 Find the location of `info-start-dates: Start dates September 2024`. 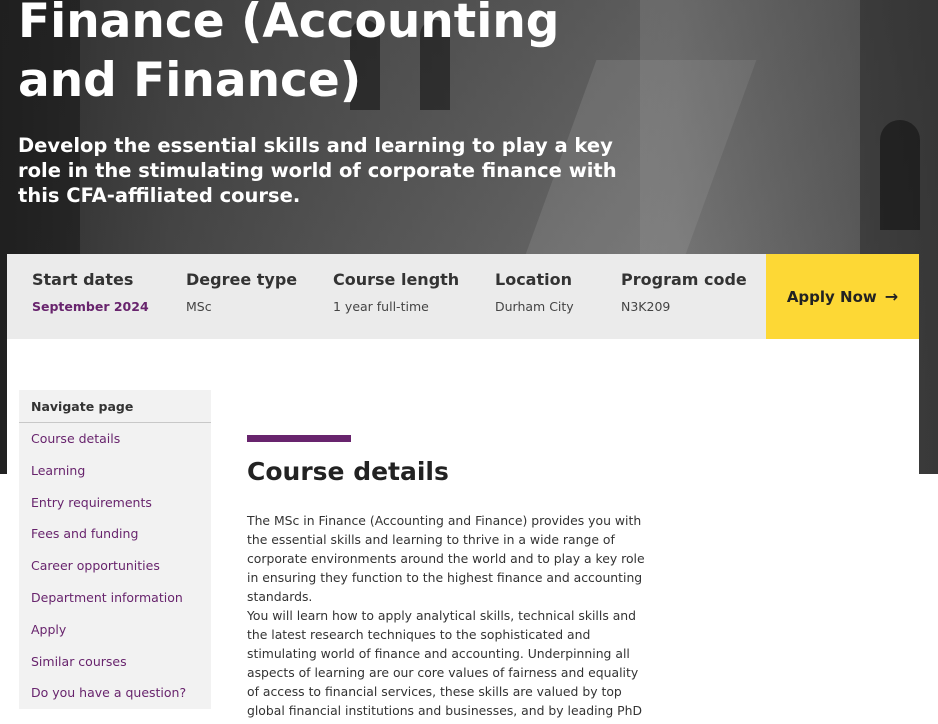

info-start-dates: Start dates September 2024 is located at coordinates (90, 292).